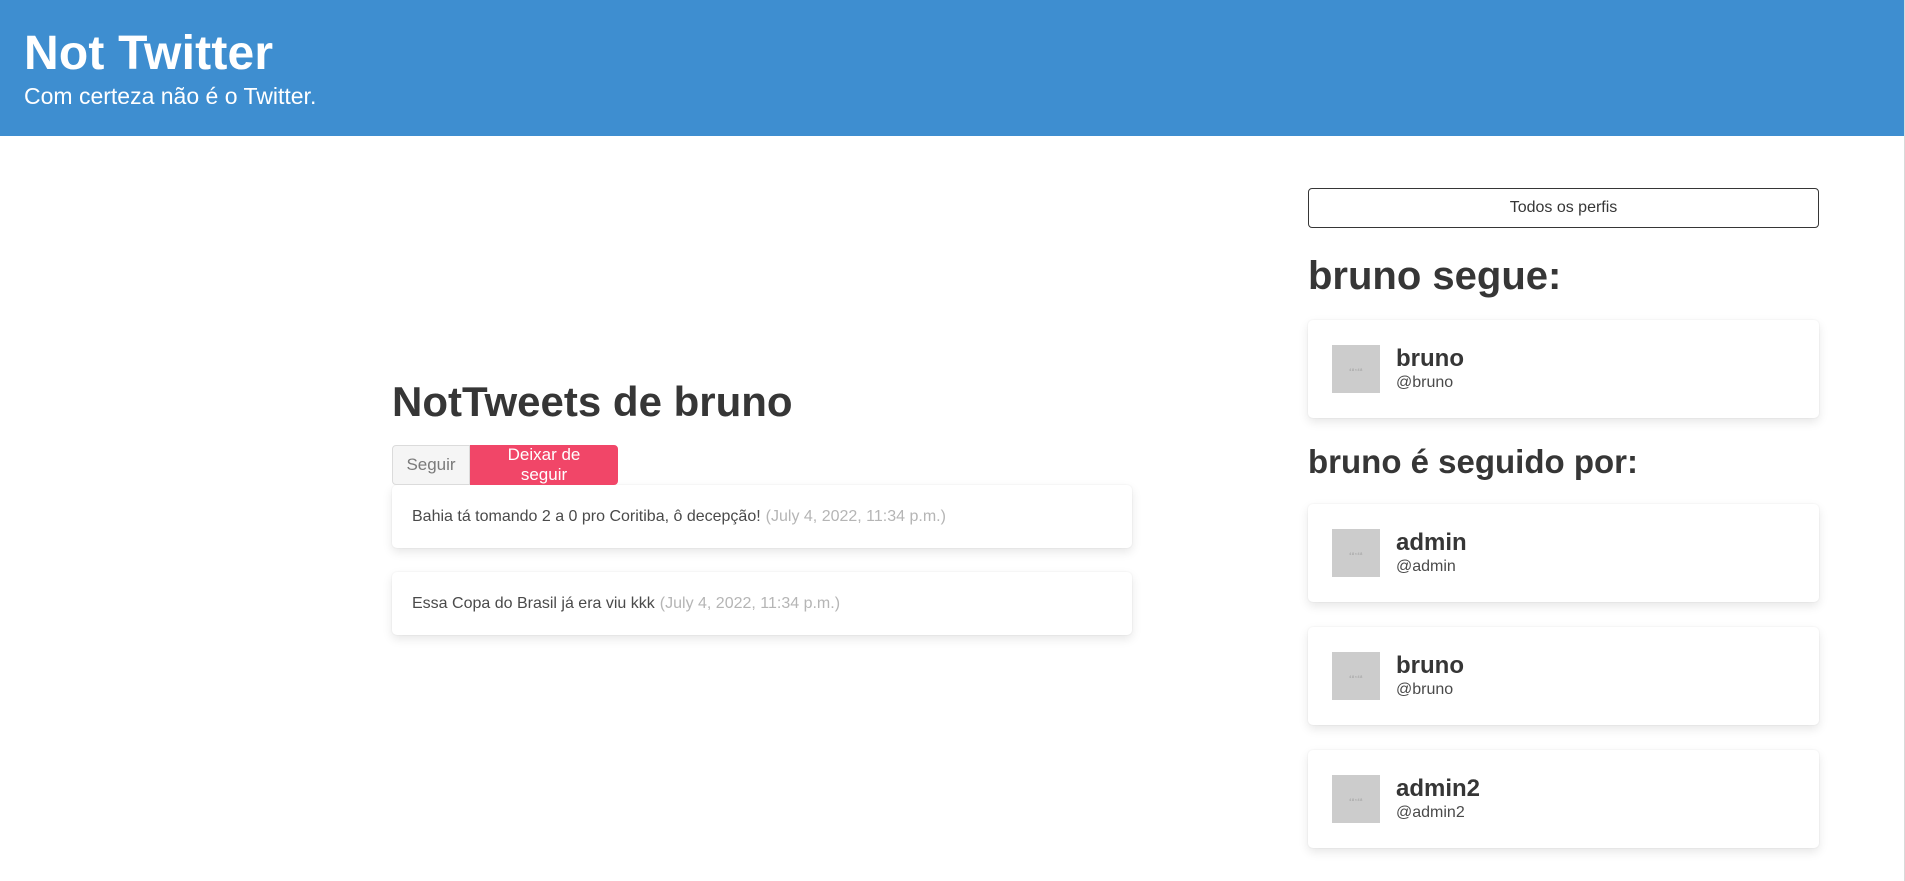  What do you see at coordinates (170, 96) in the screenshot?
I see `site-subtitle: Com certeza não é o Twitter.` at bounding box center [170, 96].